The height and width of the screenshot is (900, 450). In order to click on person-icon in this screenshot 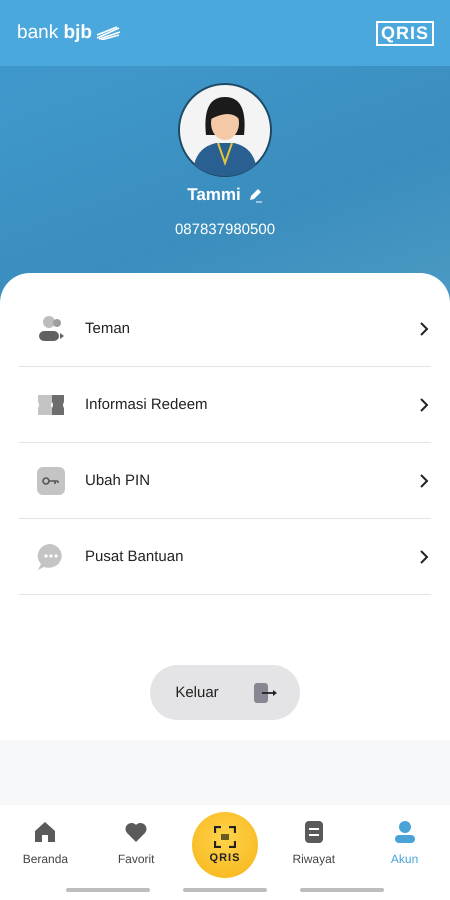, I will do `click(404, 832)`.